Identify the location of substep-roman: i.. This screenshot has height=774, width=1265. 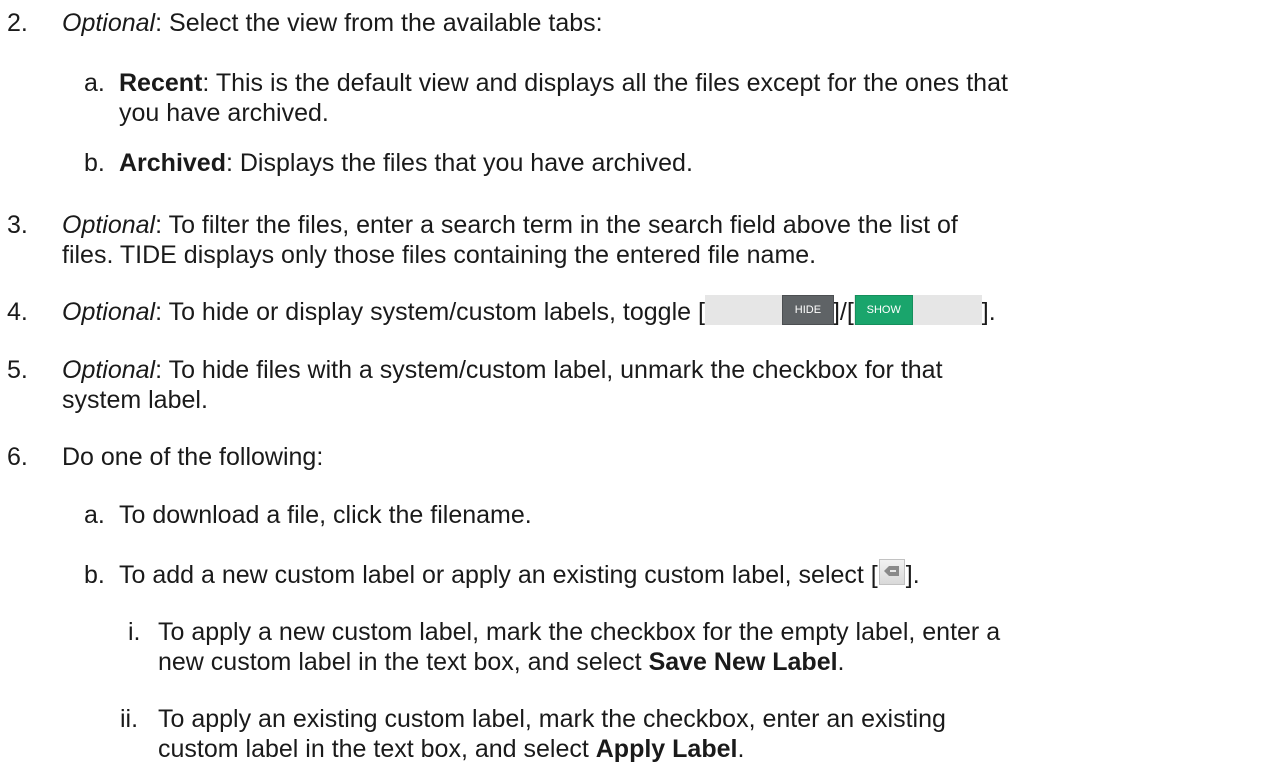
(134, 632).